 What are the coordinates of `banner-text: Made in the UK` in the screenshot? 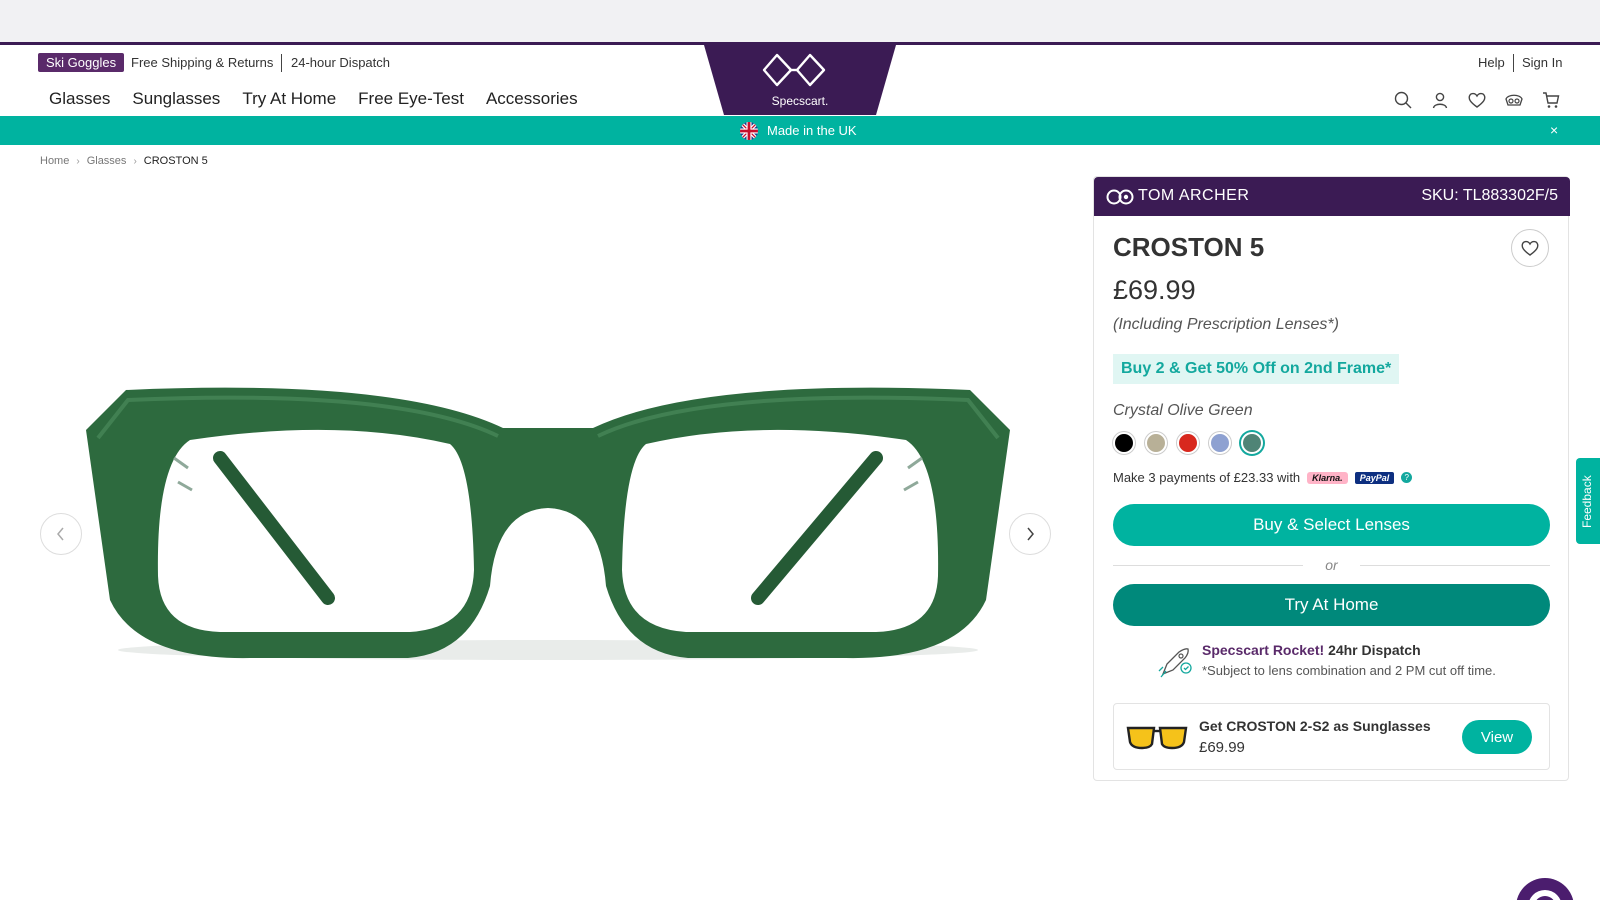 It's located at (812, 130).